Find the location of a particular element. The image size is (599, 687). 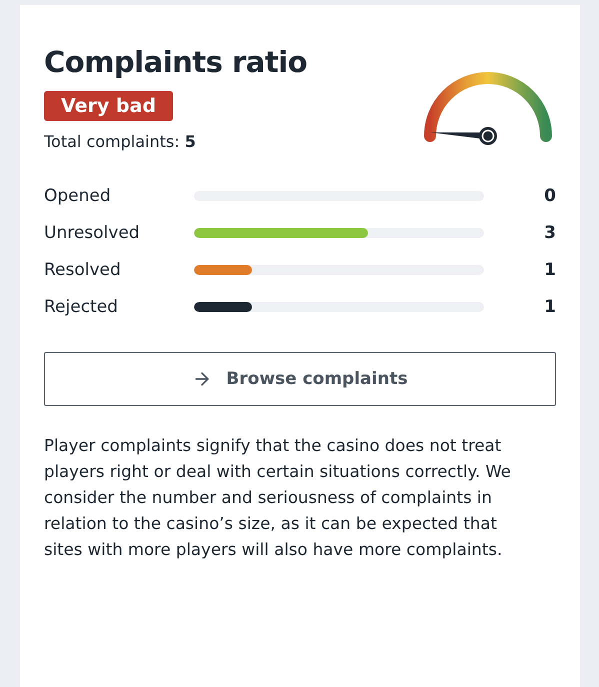

status-label: Opened is located at coordinates (78, 196).